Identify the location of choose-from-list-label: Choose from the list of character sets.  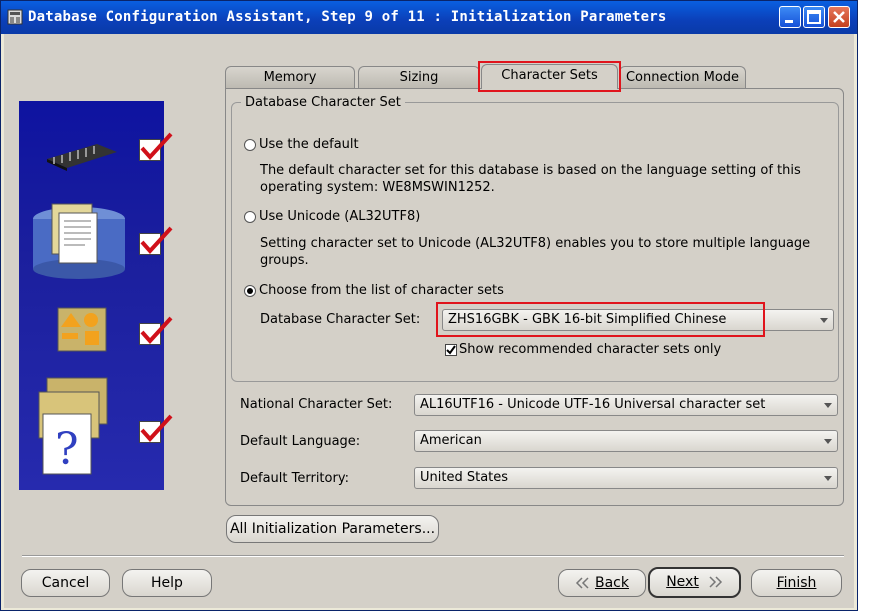
(381, 290).